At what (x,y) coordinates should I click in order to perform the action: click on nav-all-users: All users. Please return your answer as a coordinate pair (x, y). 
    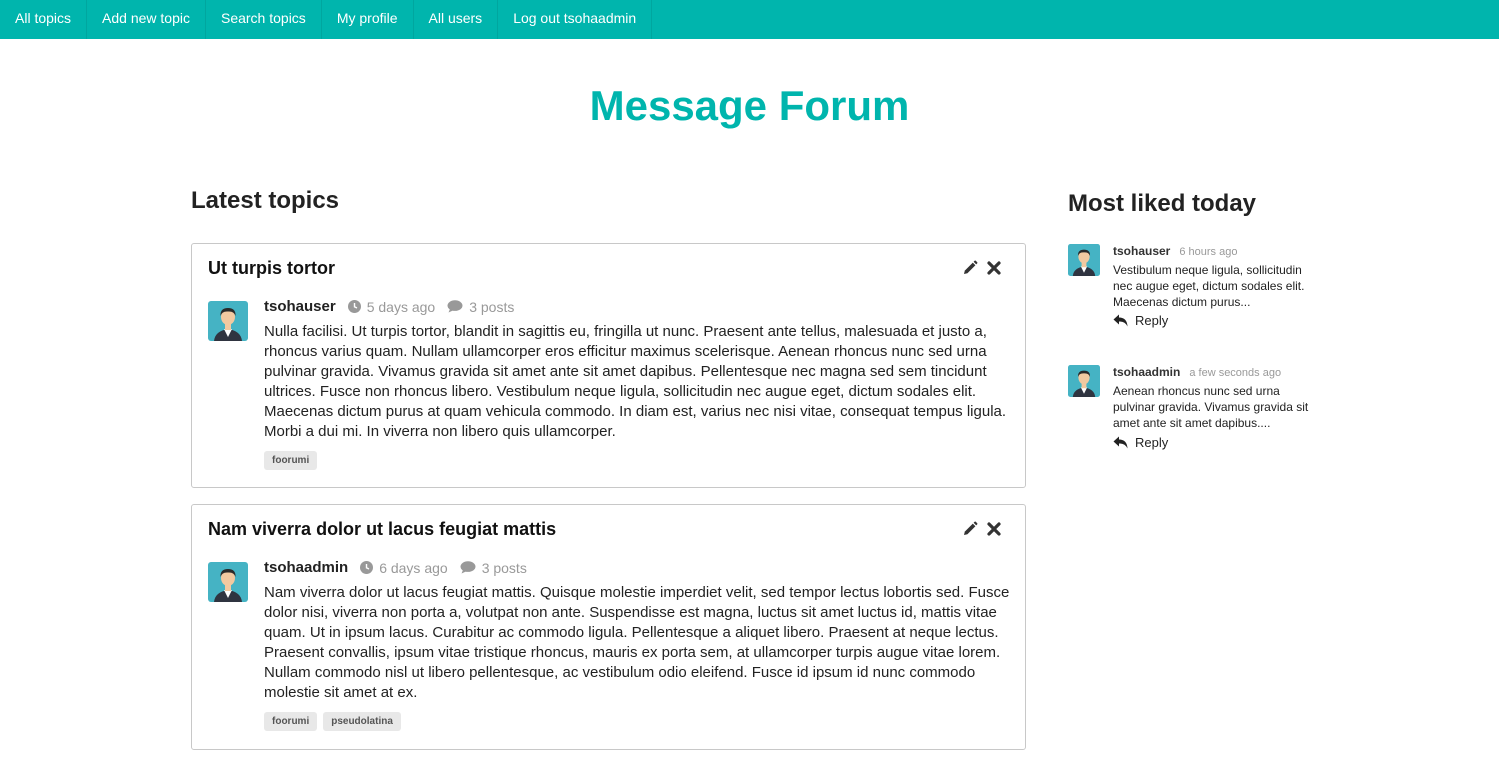
    Looking at the image, I should click on (456, 19).